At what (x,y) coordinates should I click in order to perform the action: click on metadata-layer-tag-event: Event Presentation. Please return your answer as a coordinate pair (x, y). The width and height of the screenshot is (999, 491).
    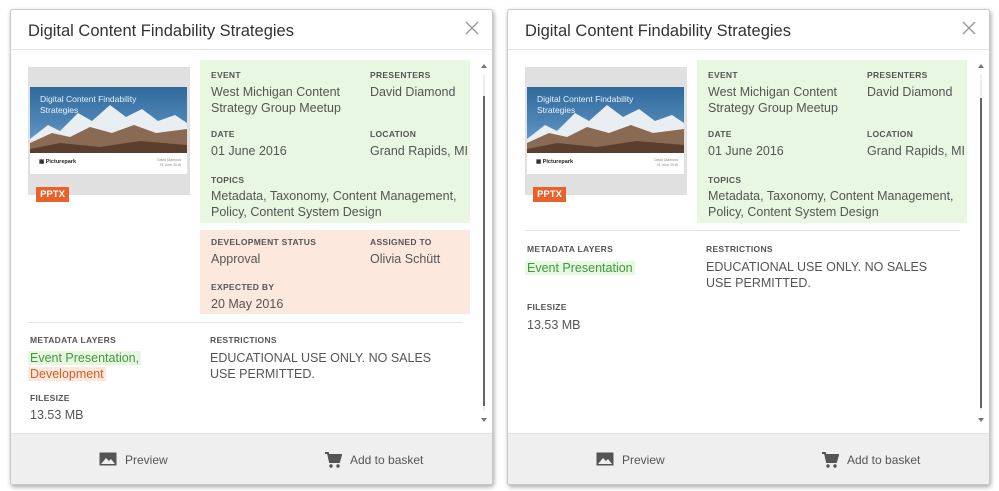
    Looking at the image, I should click on (580, 268).